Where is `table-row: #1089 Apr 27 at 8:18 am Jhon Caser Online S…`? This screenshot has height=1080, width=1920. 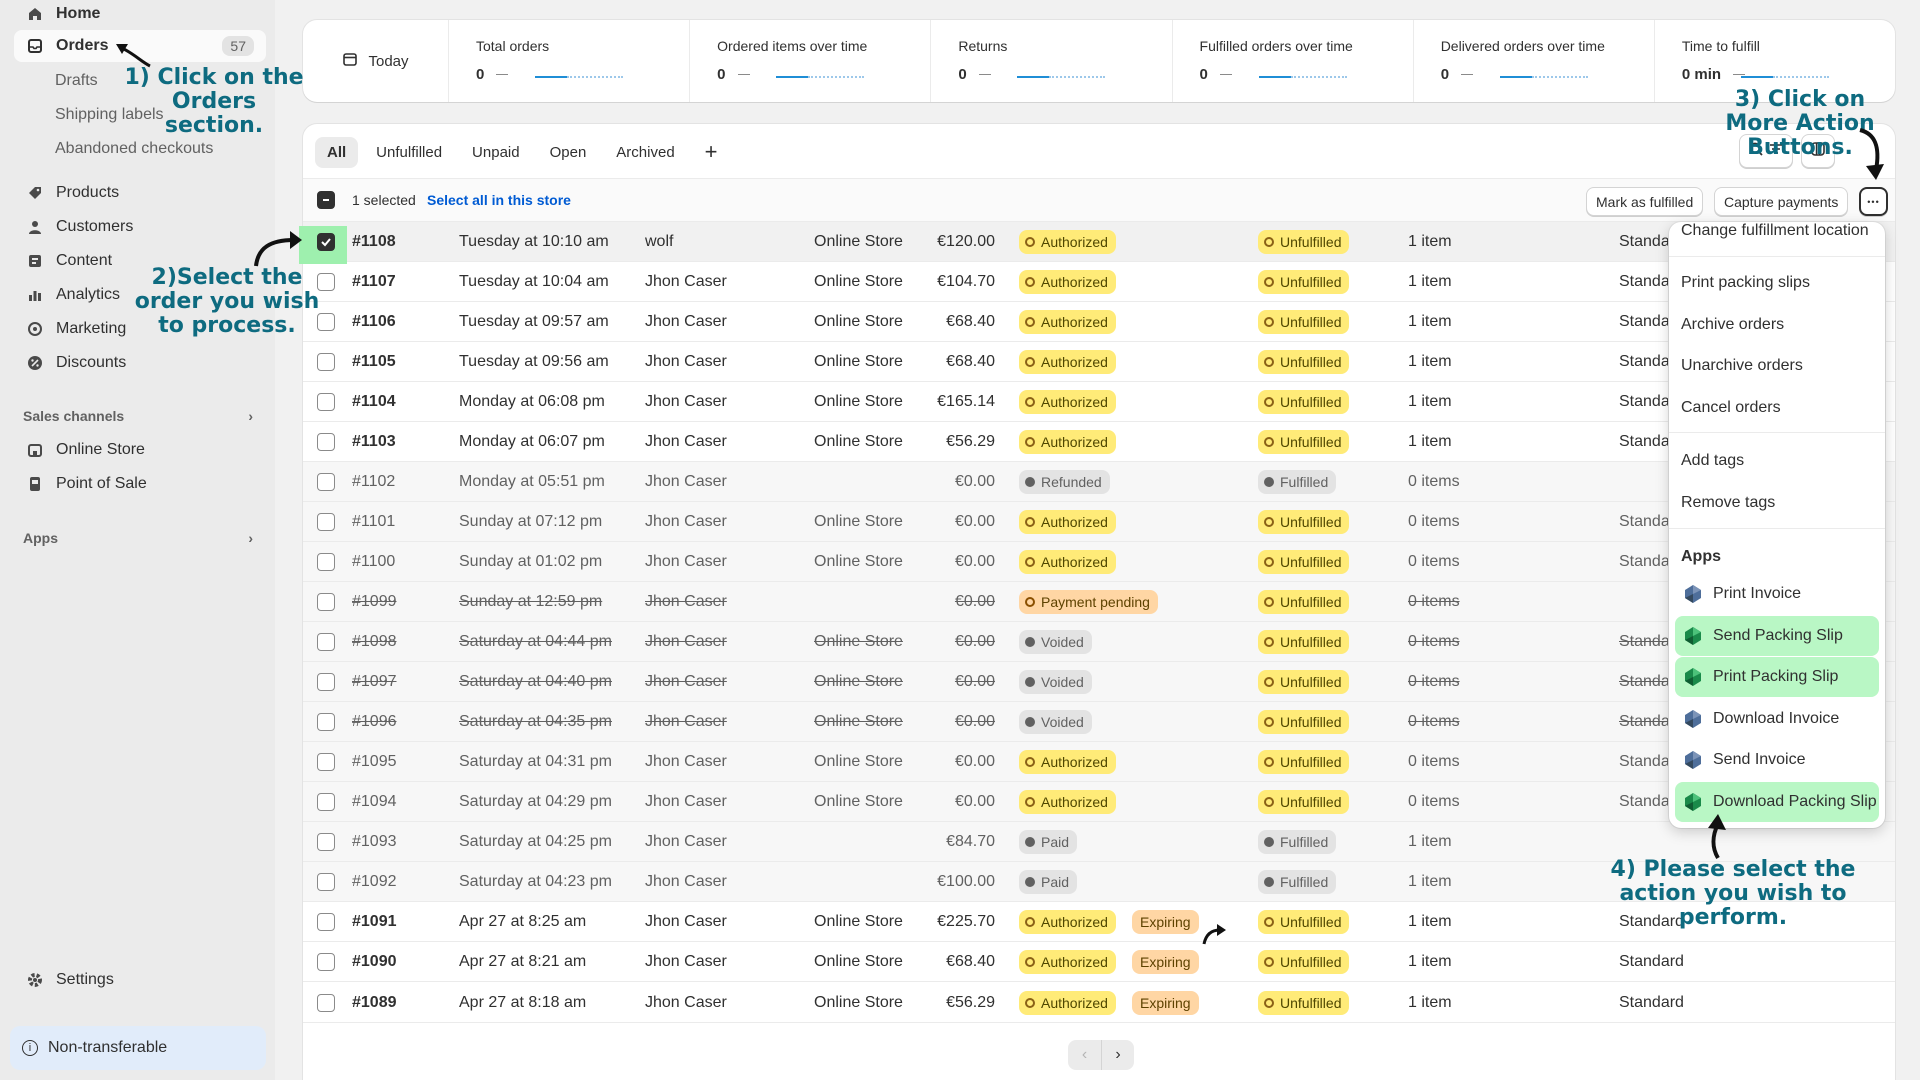 table-row: #1089 Apr 27 at 8:18 am Jhon Caser Online S… is located at coordinates (1099, 1003).